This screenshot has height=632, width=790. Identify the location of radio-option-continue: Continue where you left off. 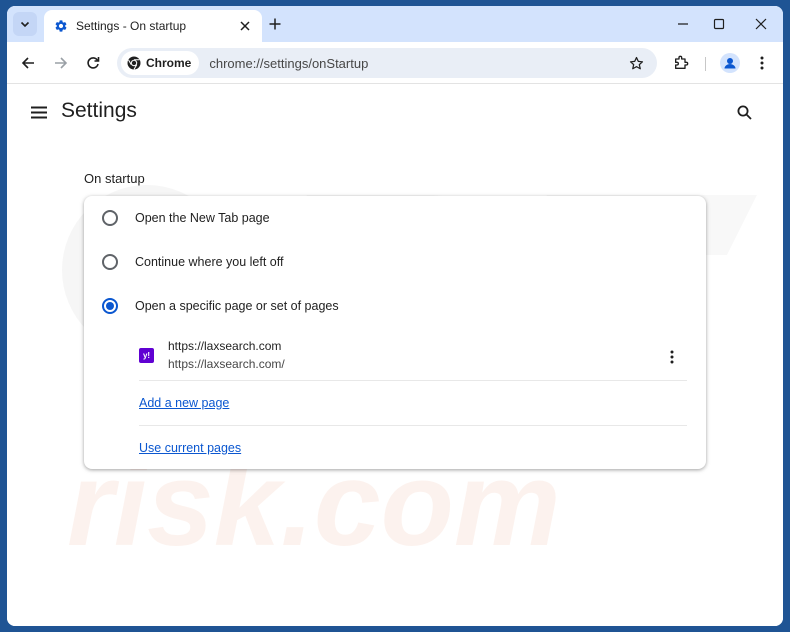
(395, 262).